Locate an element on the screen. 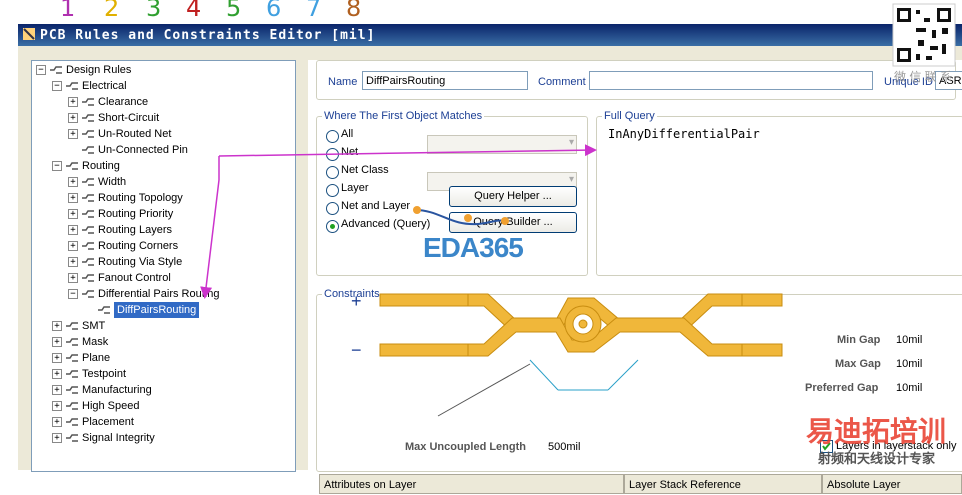 The image size is (962, 495). tree-item: + Manufacturing is located at coordinates (163, 390).